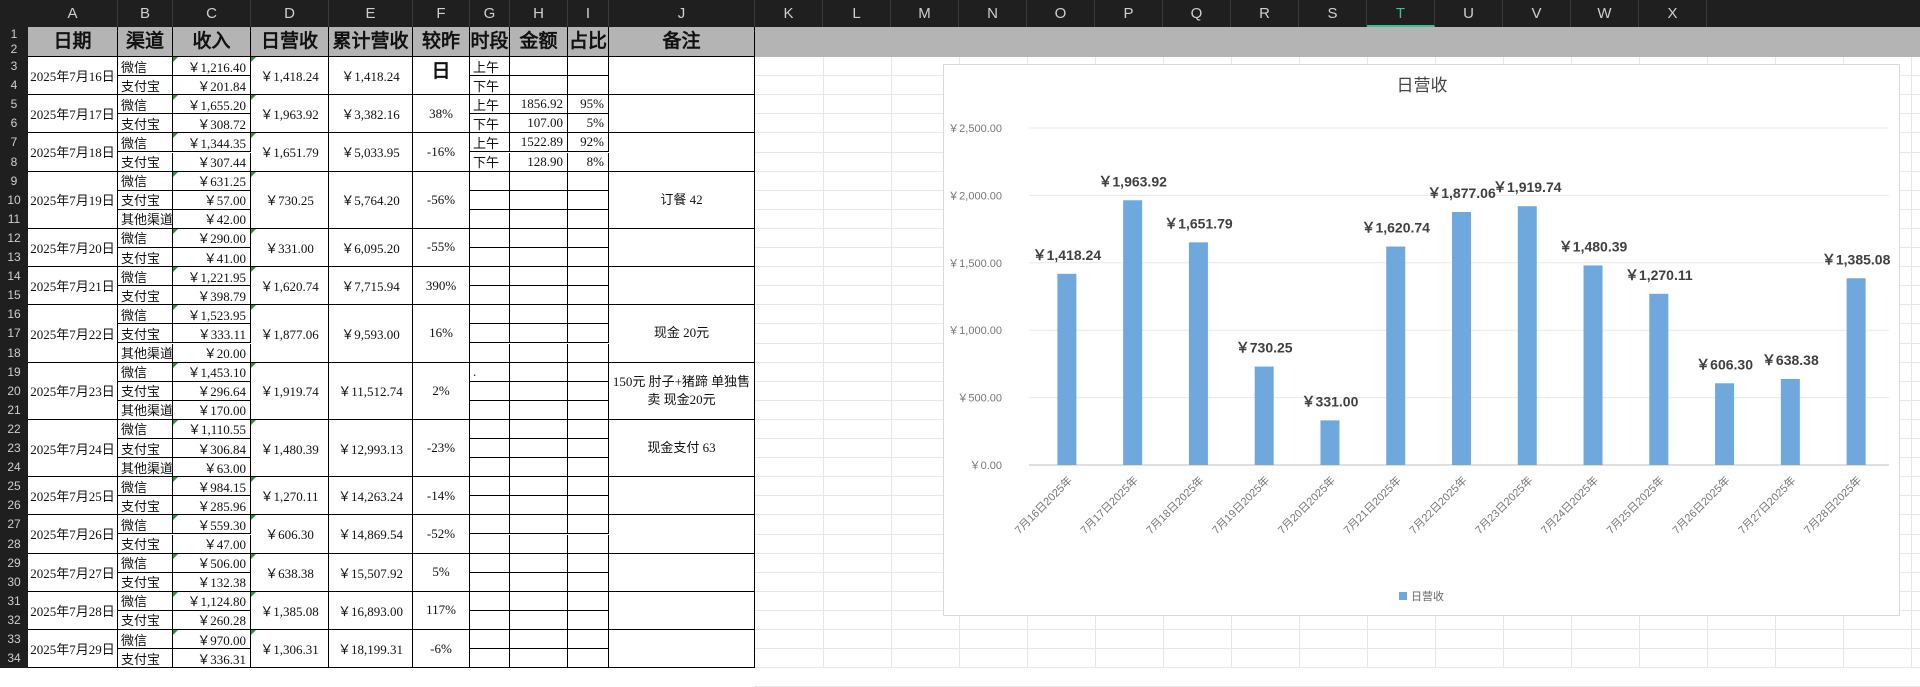 The width and height of the screenshot is (1920, 687). What do you see at coordinates (73, 391) in the screenshot?
I see `date-cell: 2025年7月23日` at bounding box center [73, 391].